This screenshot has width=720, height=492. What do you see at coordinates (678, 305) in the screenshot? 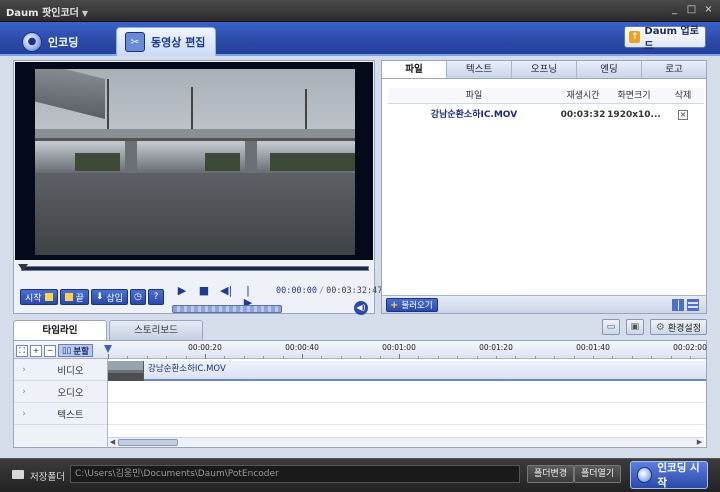
I see `grid-view-icon` at bounding box center [678, 305].